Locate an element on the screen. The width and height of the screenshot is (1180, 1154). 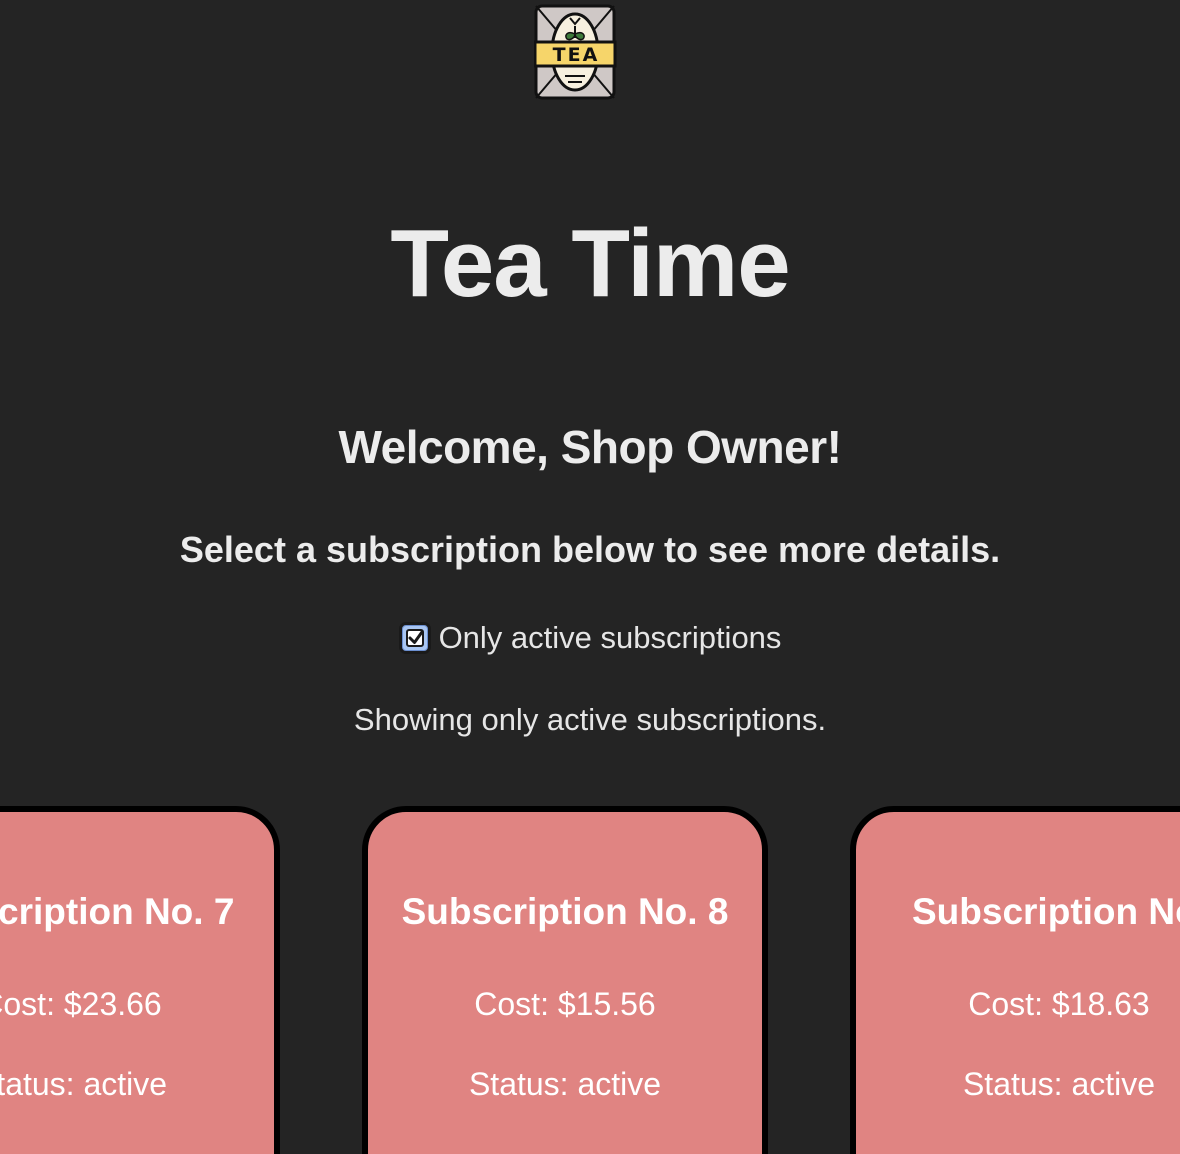
checkmark-icon is located at coordinates (416, 637).